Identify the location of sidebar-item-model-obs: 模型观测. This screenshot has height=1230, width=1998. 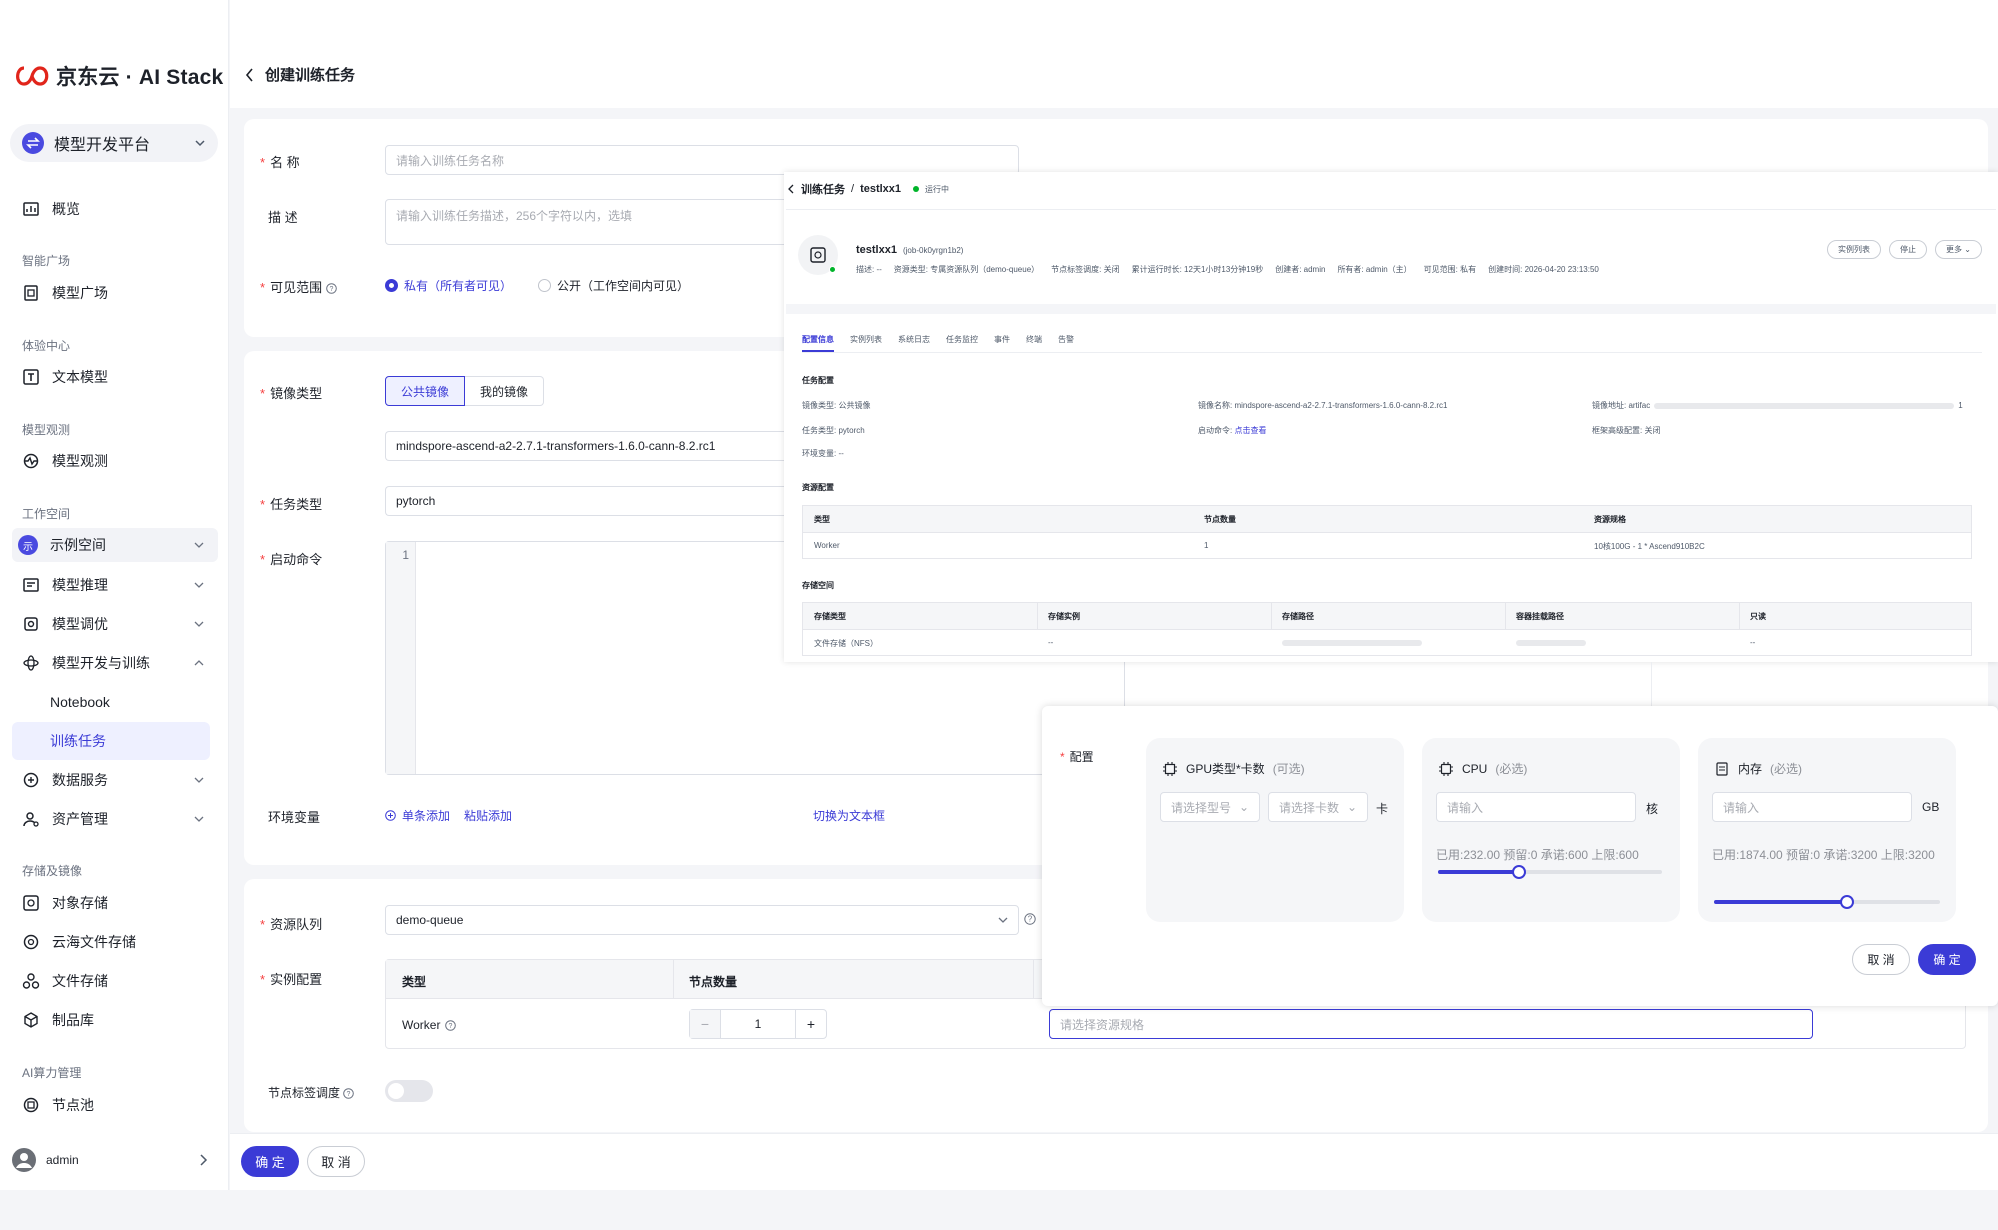
(115, 461).